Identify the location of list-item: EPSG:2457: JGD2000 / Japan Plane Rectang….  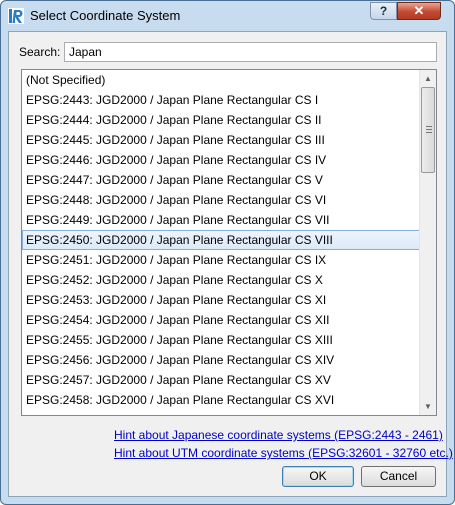
(221, 380).